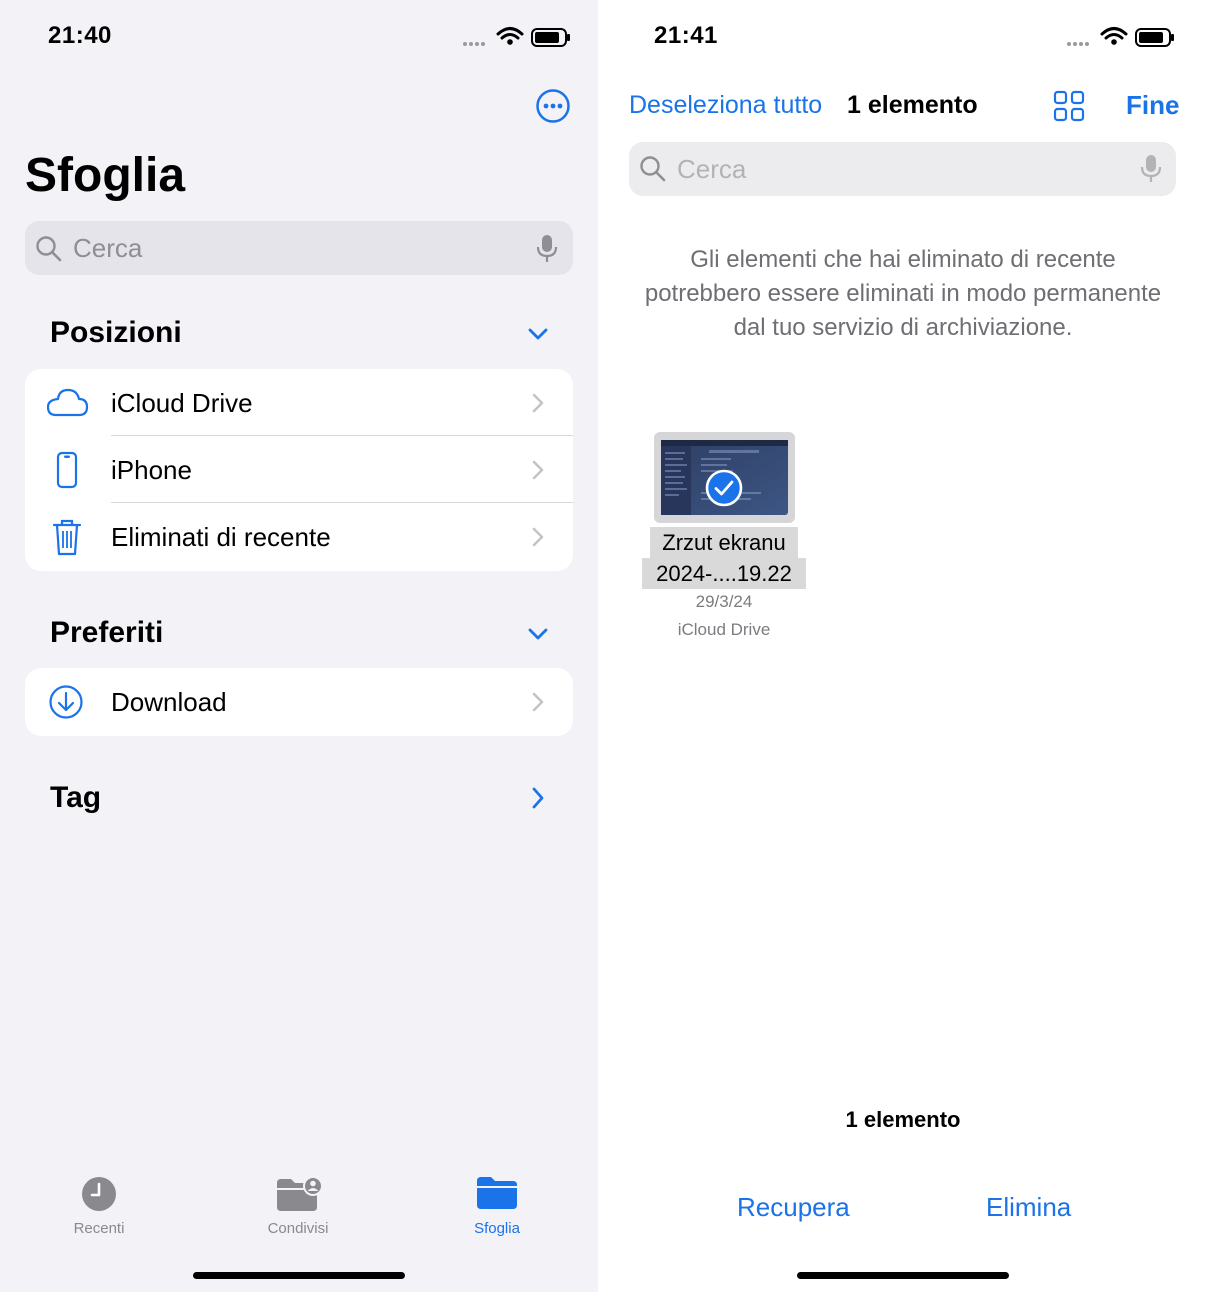  What do you see at coordinates (724, 629) in the screenshot?
I see `file-location: iCloud Drive` at bounding box center [724, 629].